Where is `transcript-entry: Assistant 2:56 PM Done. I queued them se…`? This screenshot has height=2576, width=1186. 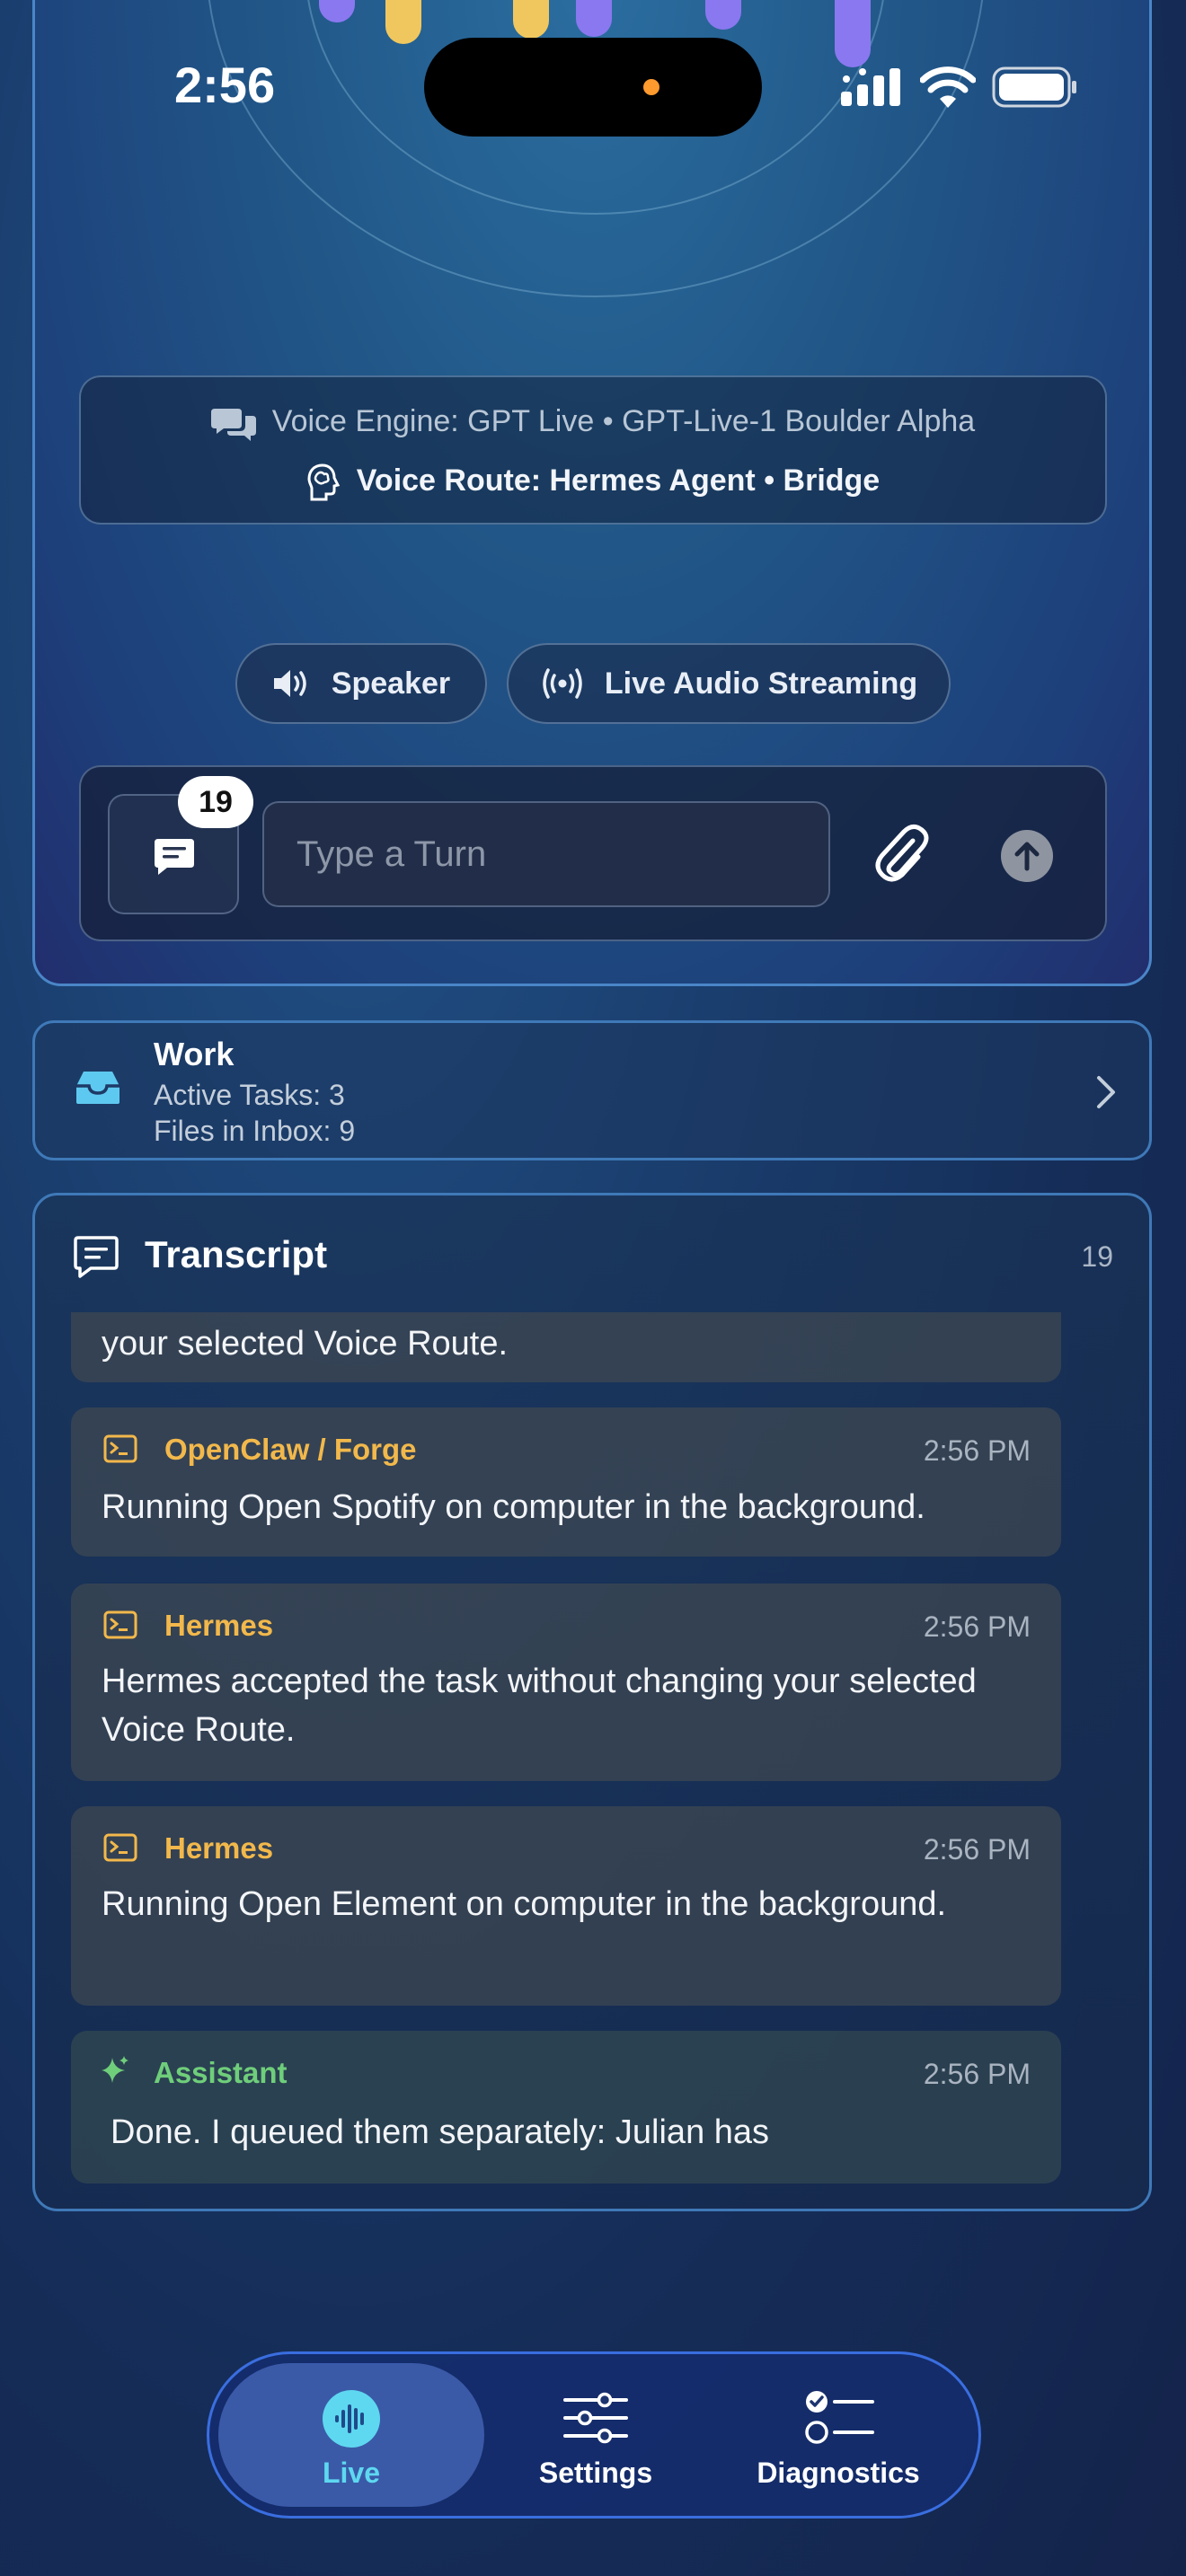 transcript-entry: Assistant 2:56 PM Done. I queued them se… is located at coordinates (566, 2107).